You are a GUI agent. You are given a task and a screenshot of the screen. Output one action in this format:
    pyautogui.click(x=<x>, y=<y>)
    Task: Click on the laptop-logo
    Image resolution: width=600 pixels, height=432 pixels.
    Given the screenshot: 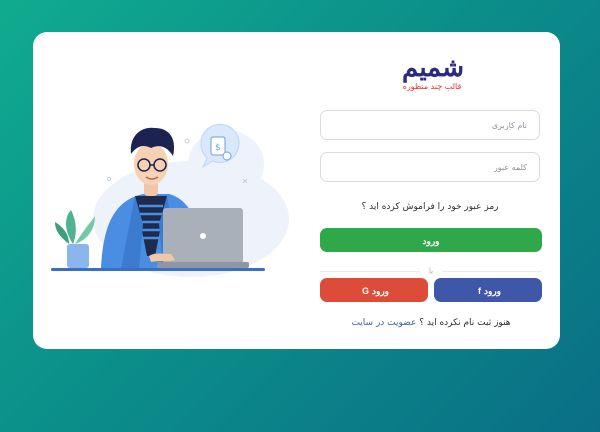 What is the action you would take?
    pyautogui.click(x=203, y=236)
    